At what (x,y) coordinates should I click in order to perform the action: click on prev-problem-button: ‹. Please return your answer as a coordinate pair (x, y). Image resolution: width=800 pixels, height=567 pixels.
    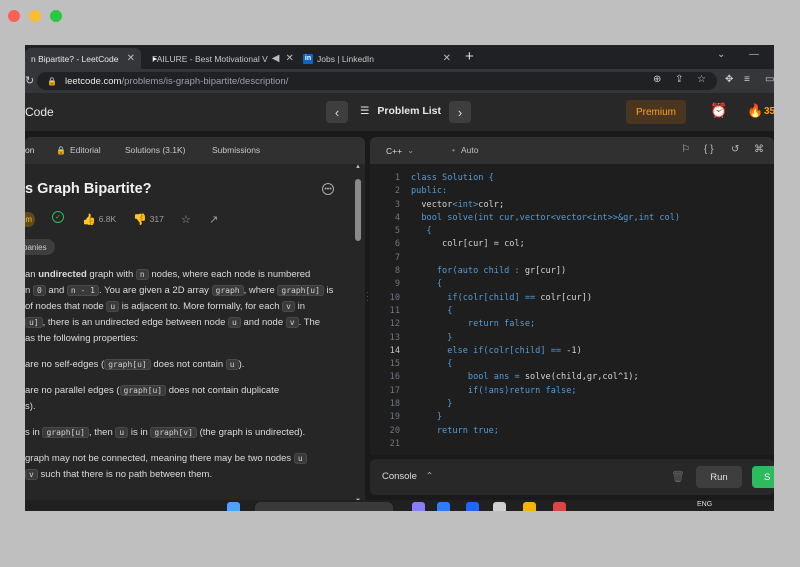
    Looking at the image, I should click on (337, 112).